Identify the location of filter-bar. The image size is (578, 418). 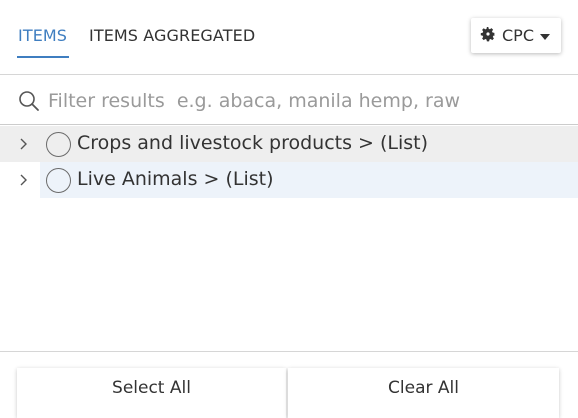
(289, 100).